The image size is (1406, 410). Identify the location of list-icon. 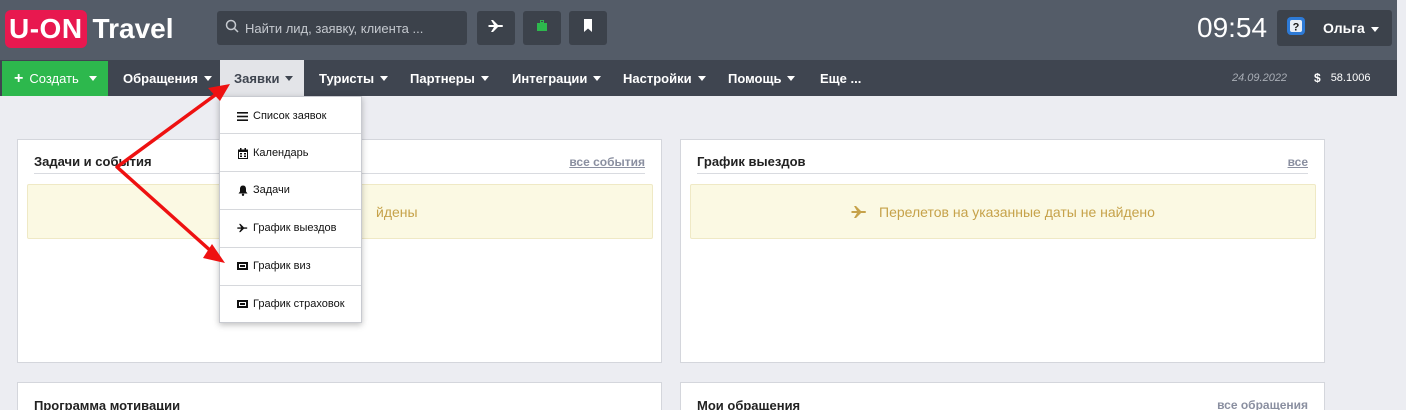
(242, 116).